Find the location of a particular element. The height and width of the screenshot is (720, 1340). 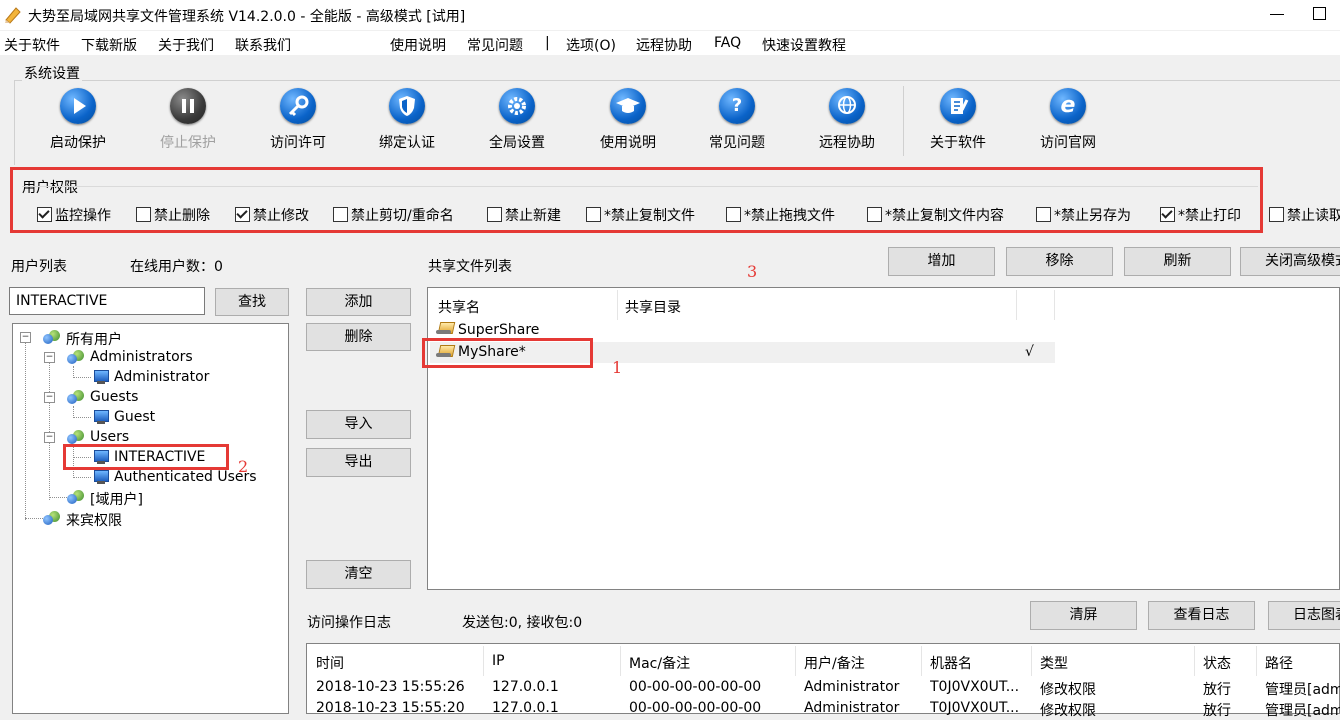

faq-button: ? 常见问题 is located at coordinates (737, 123).